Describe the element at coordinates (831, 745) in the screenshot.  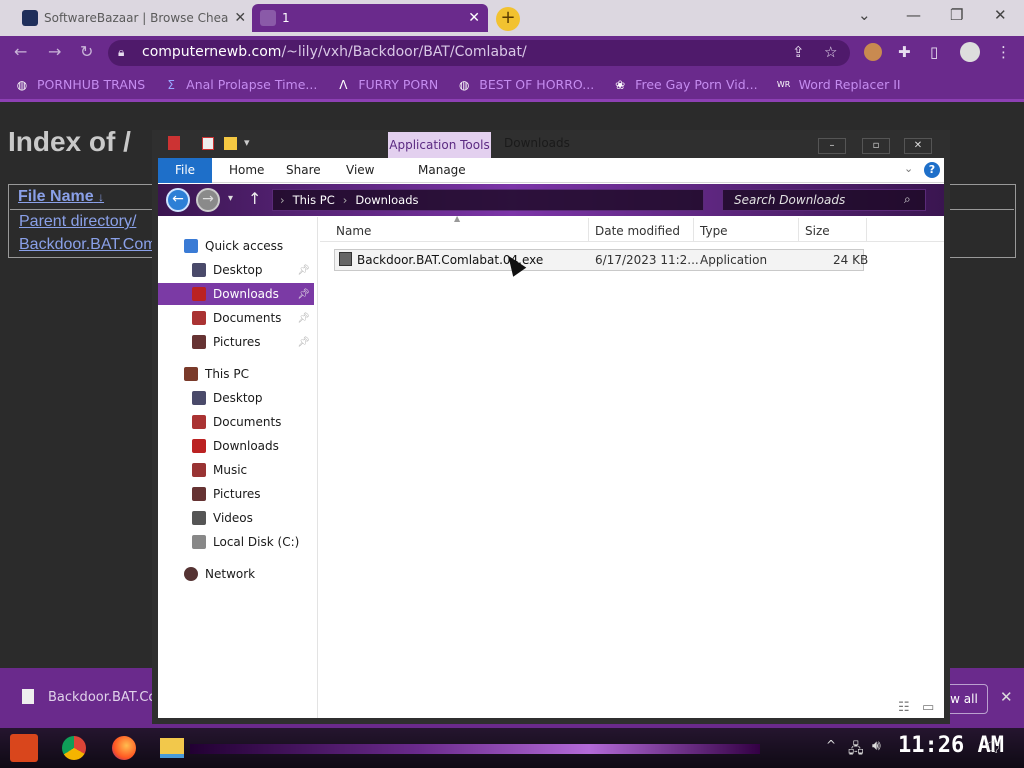
I see `chevron-up-icon: ^` at that location.